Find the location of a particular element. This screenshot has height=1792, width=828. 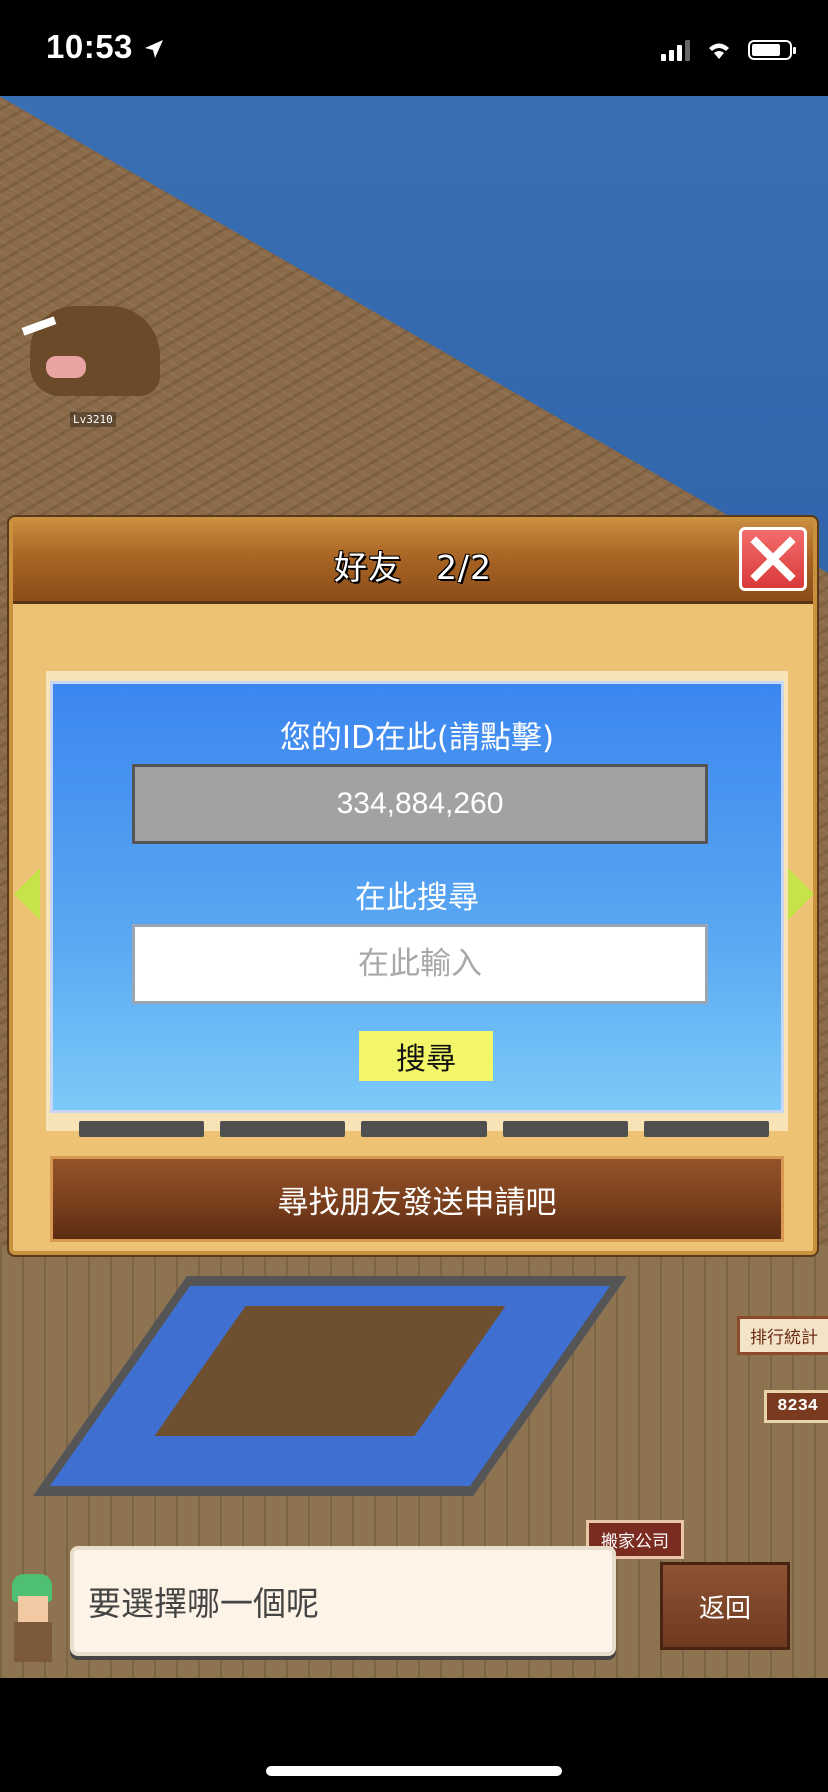

search-label: 在此搜尋 is located at coordinates (417, 898).